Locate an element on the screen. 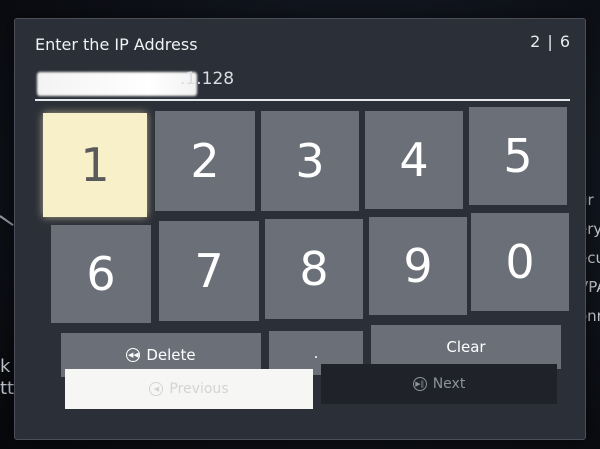  previous-circle-icon: ◀ is located at coordinates (156, 389).